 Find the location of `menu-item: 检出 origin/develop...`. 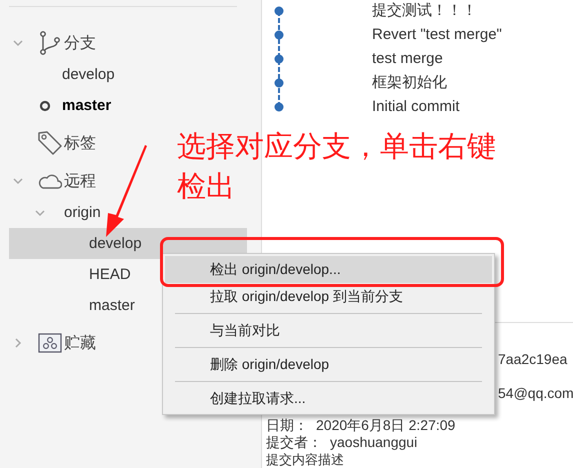

menu-item: 检出 origin/develop... is located at coordinates (328, 269).